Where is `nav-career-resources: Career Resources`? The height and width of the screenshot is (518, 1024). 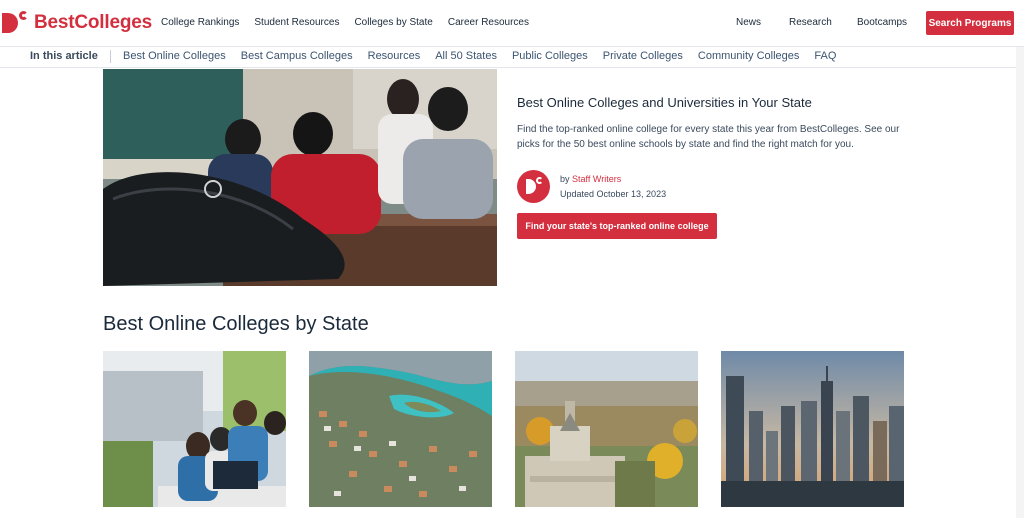 nav-career-resources: Career Resources is located at coordinates (488, 22).